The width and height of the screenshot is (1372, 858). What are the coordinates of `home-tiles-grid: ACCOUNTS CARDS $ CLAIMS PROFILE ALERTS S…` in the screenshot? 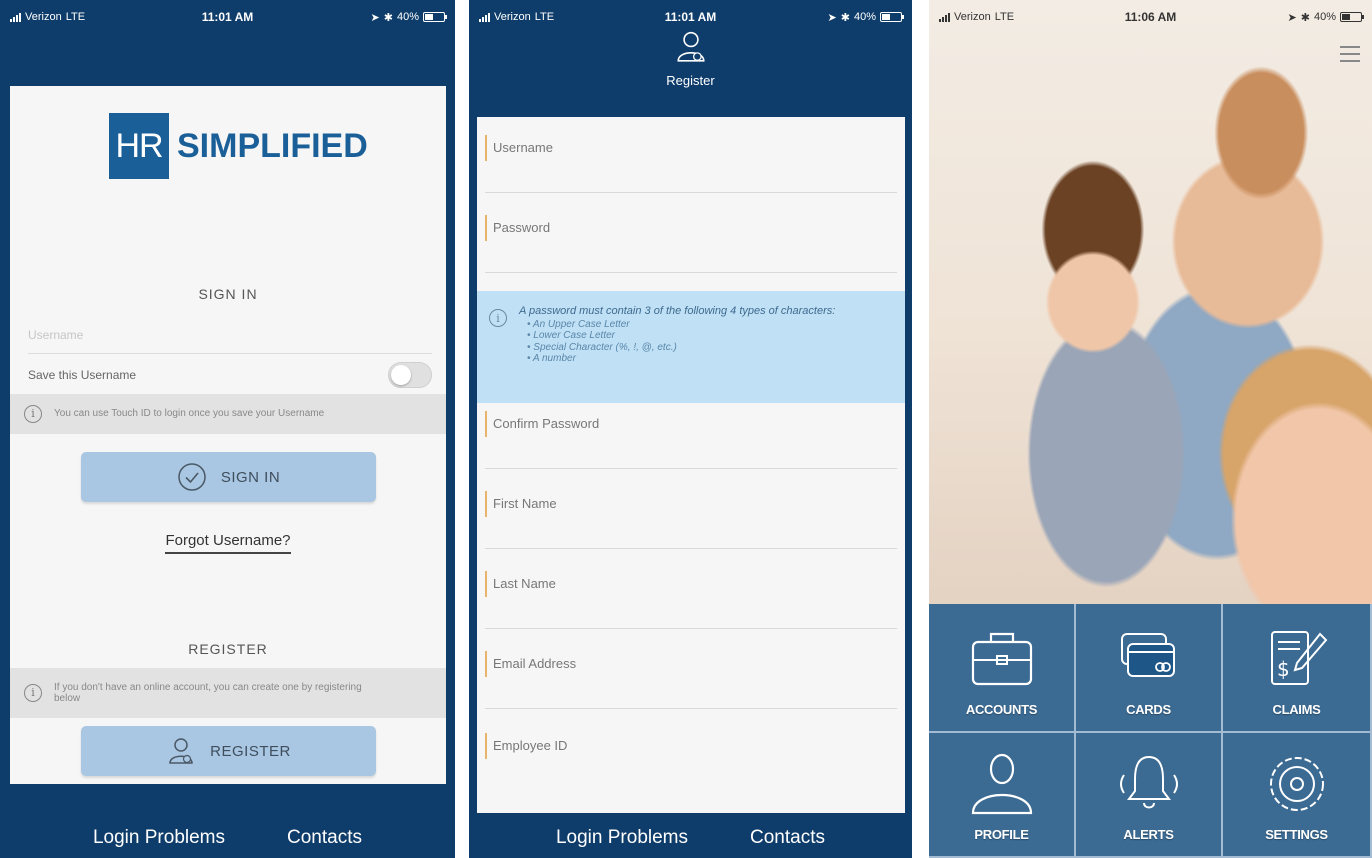 It's located at (1150, 731).